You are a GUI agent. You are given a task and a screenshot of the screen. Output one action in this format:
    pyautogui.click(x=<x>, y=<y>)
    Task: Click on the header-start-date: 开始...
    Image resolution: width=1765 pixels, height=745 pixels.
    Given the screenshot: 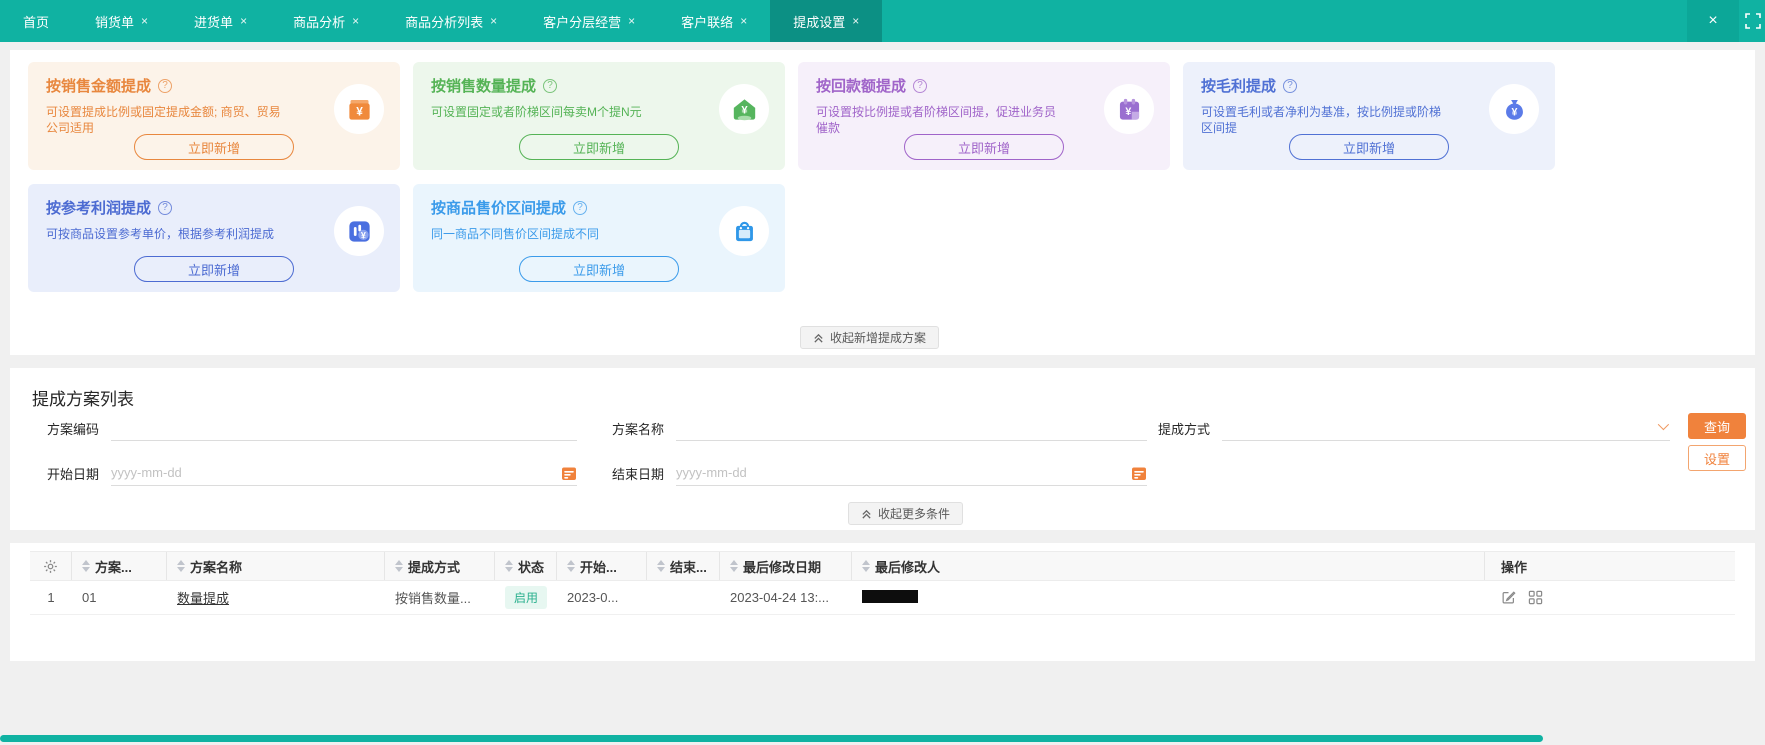 What is the action you would take?
    pyautogui.click(x=602, y=566)
    